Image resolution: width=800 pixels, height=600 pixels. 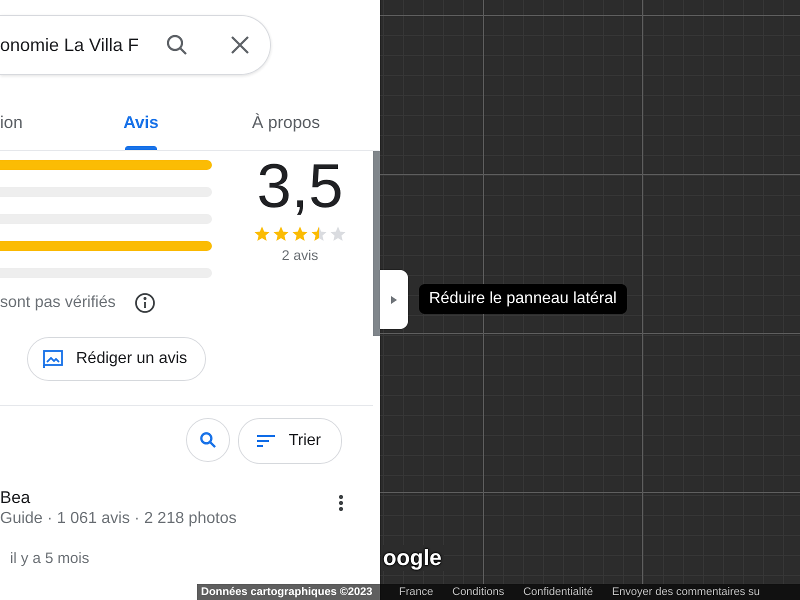 What do you see at coordinates (412, 558) in the screenshot?
I see `map-logo: oogle` at bounding box center [412, 558].